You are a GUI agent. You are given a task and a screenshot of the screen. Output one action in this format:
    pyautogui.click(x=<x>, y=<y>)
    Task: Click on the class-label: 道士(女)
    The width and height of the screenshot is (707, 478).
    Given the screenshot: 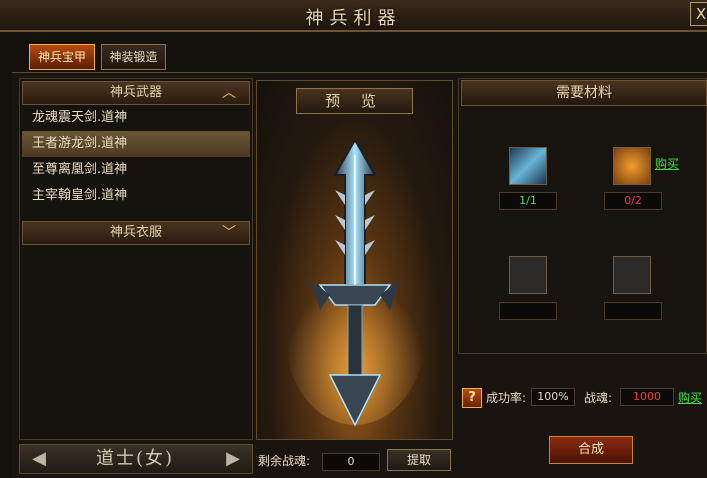 What is the action you would take?
    pyautogui.click(x=135, y=458)
    